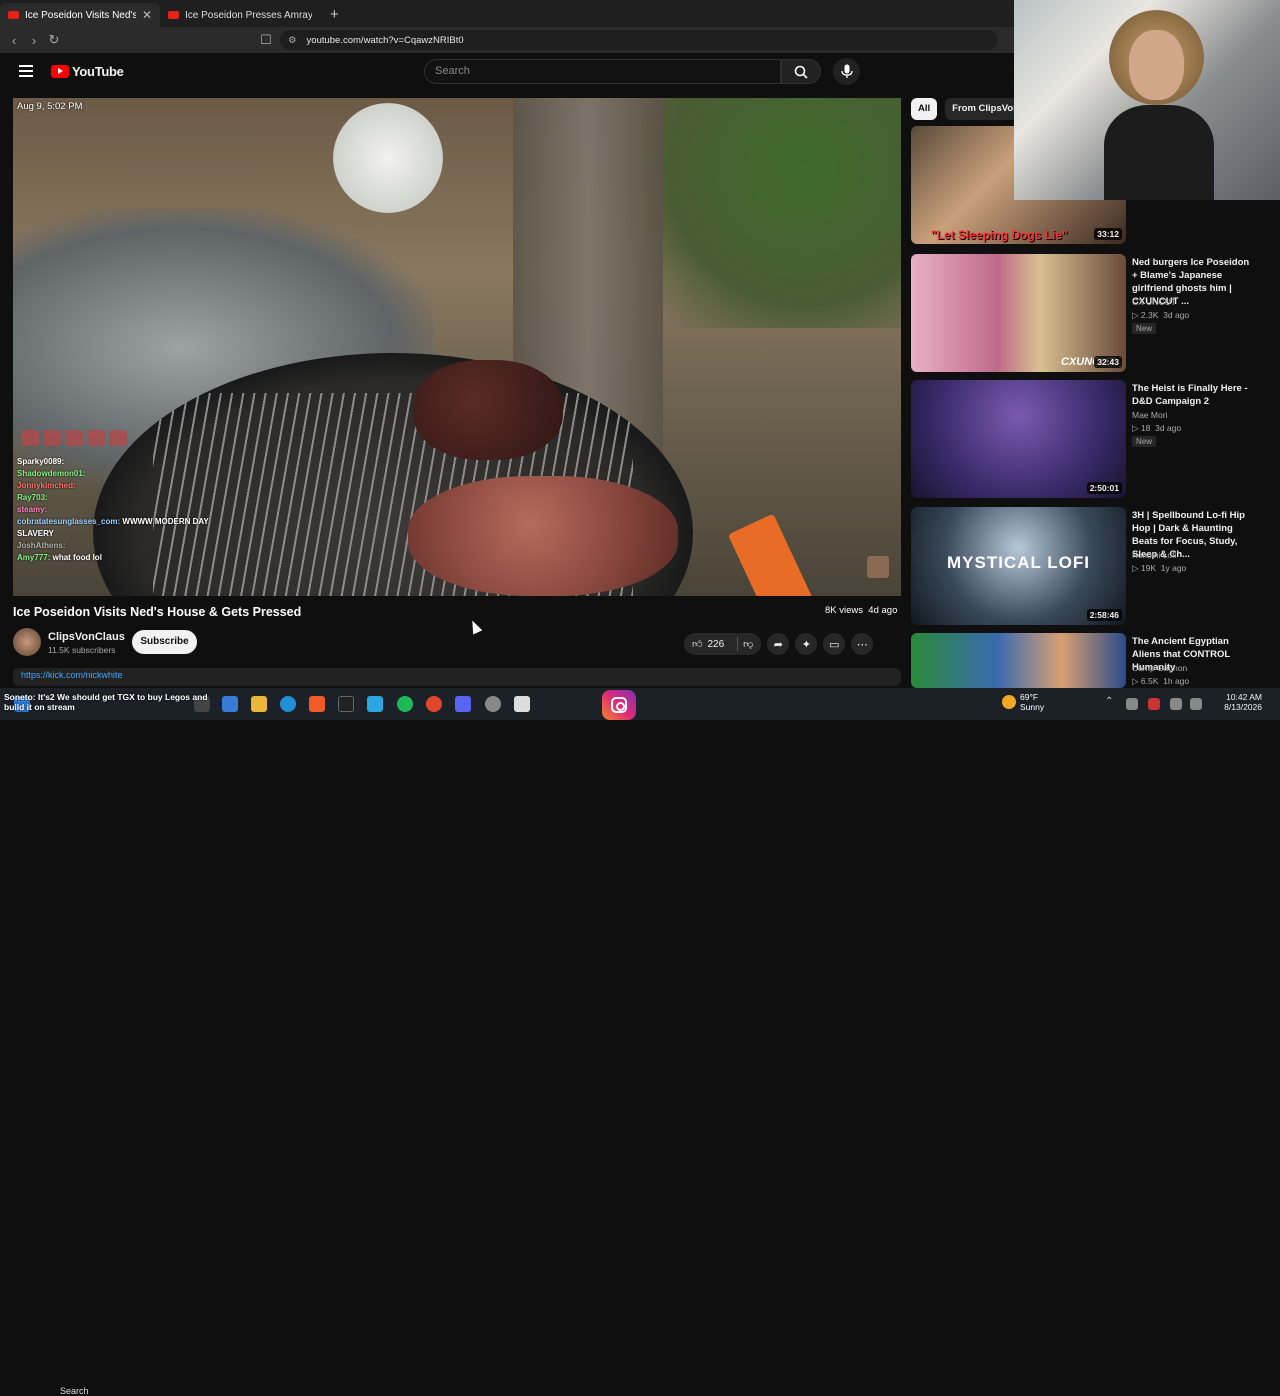 The image size is (1280, 1396). I want to click on subscriber-count: 11.5K subscribers, so click(82, 650).